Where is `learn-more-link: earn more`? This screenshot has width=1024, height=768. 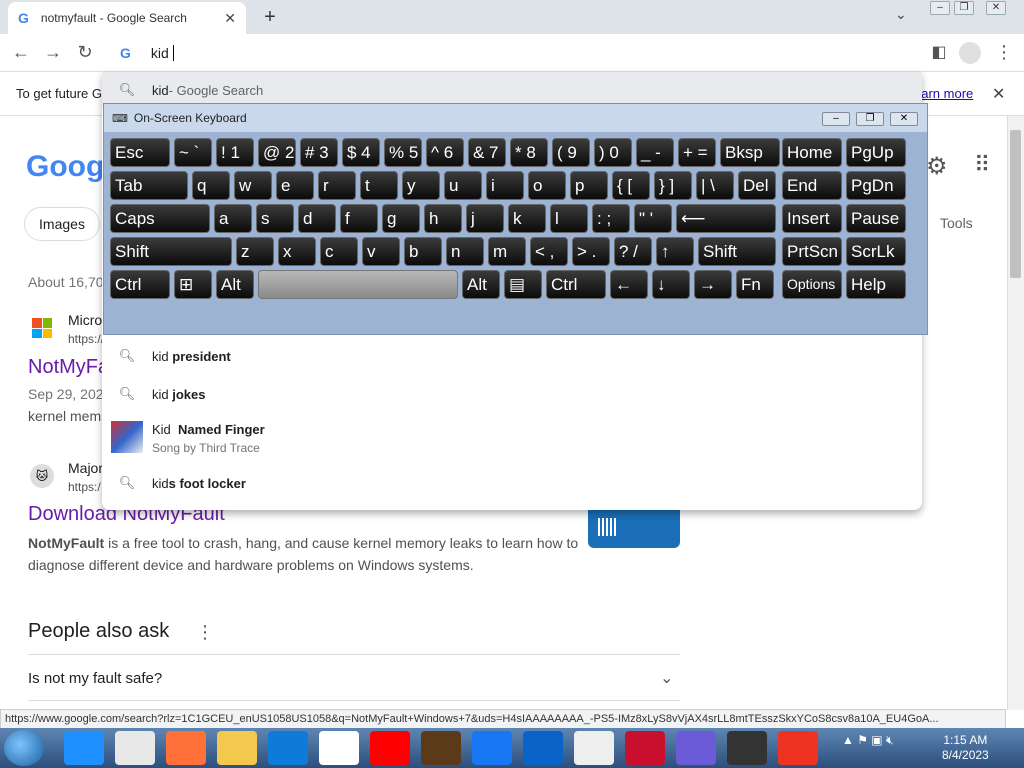
learn-more-link: earn more is located at coordinates (943, 93).